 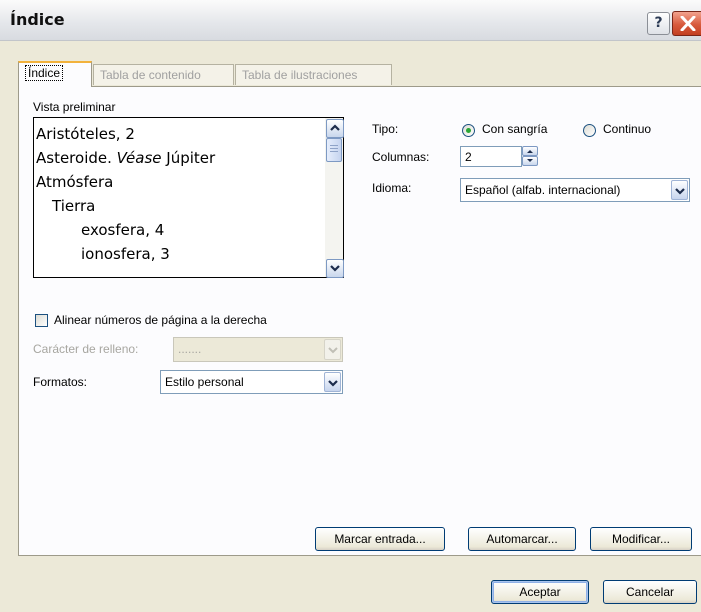 What do you see at coordinates (540, 592) in the screenshot?
I see `aceptar-button: Aceptar` at bounding box center [540, 592].